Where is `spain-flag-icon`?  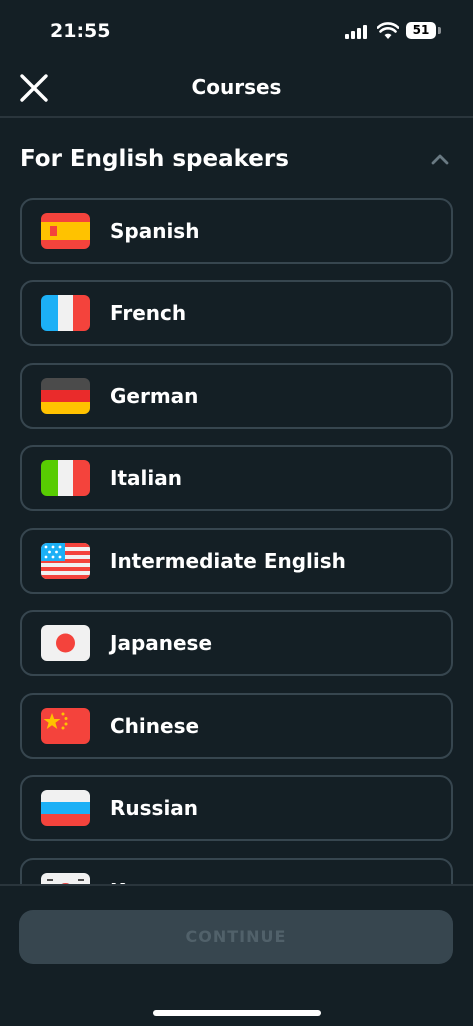 spain-flag-icon is located at coordinates (65, 231).